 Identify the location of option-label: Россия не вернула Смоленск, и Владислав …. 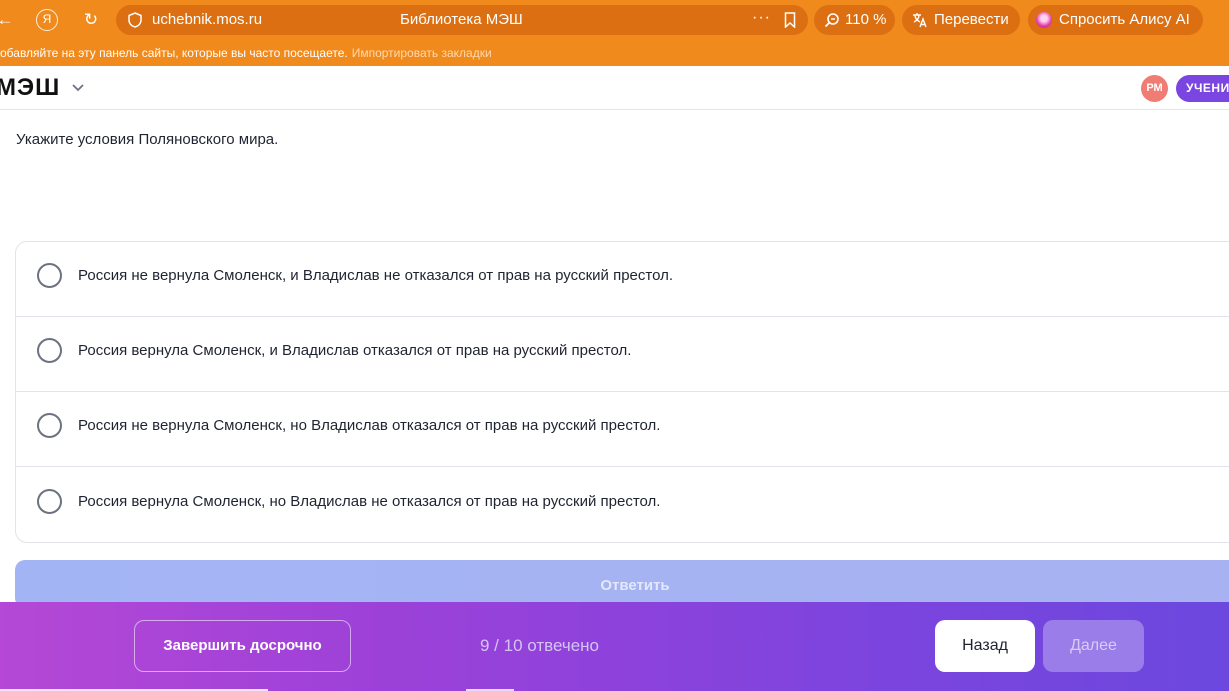
(376, 275).